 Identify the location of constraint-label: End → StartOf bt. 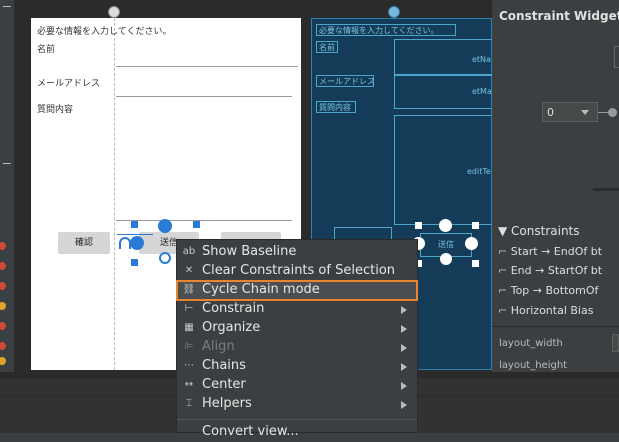
(556, 270).